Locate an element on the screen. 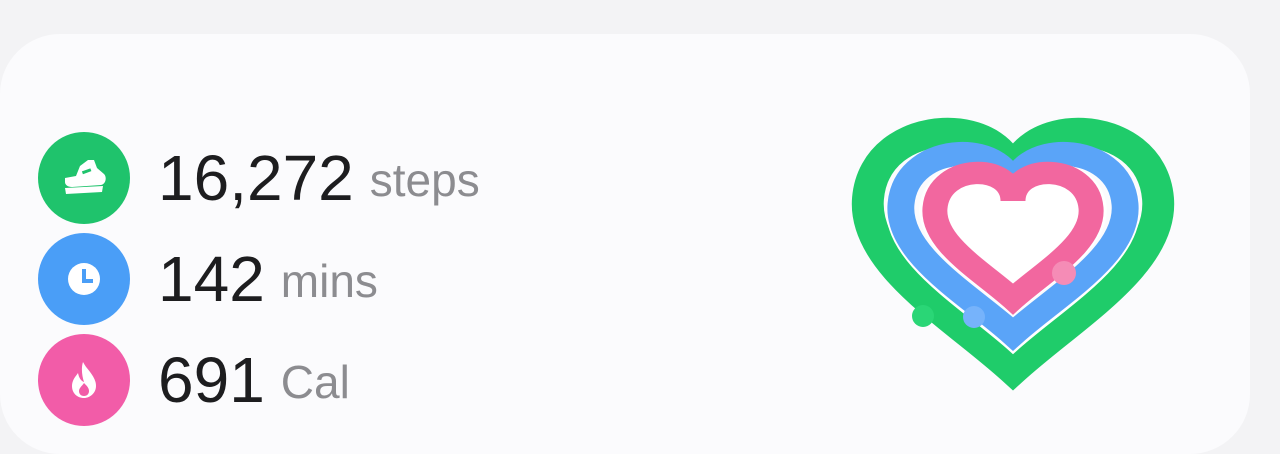 This screenshot has height=454, width=1280. cal-row: 691 Cal is located at coordinates (194, 380).